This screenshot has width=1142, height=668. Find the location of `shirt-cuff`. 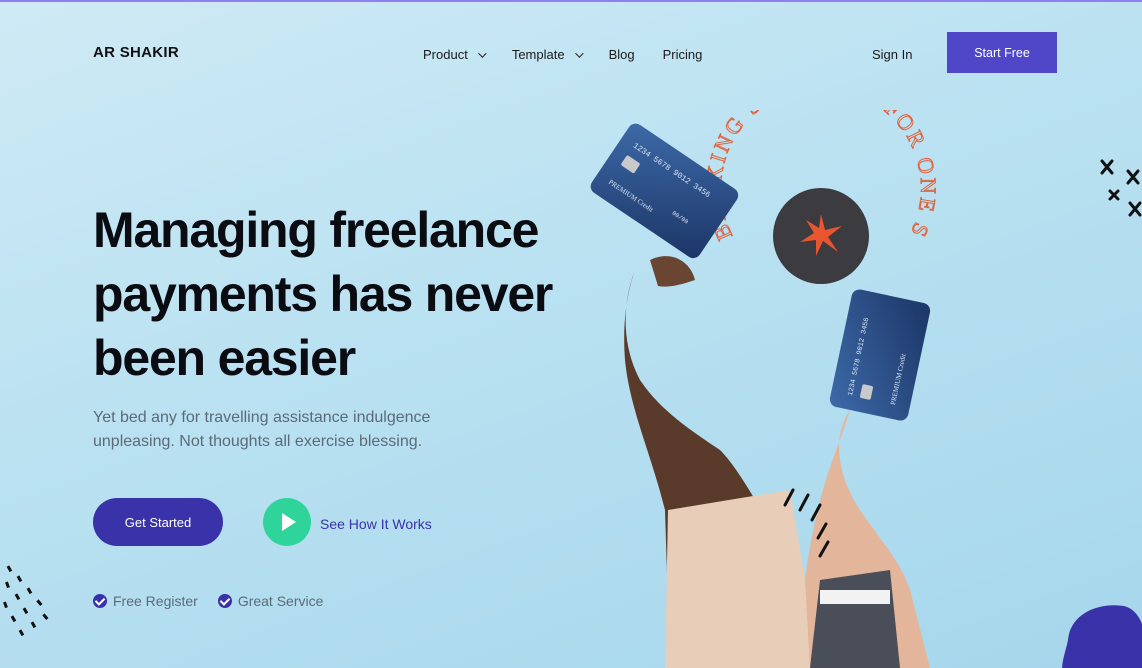

shirt-cuff is located at coordinates (855, 597).